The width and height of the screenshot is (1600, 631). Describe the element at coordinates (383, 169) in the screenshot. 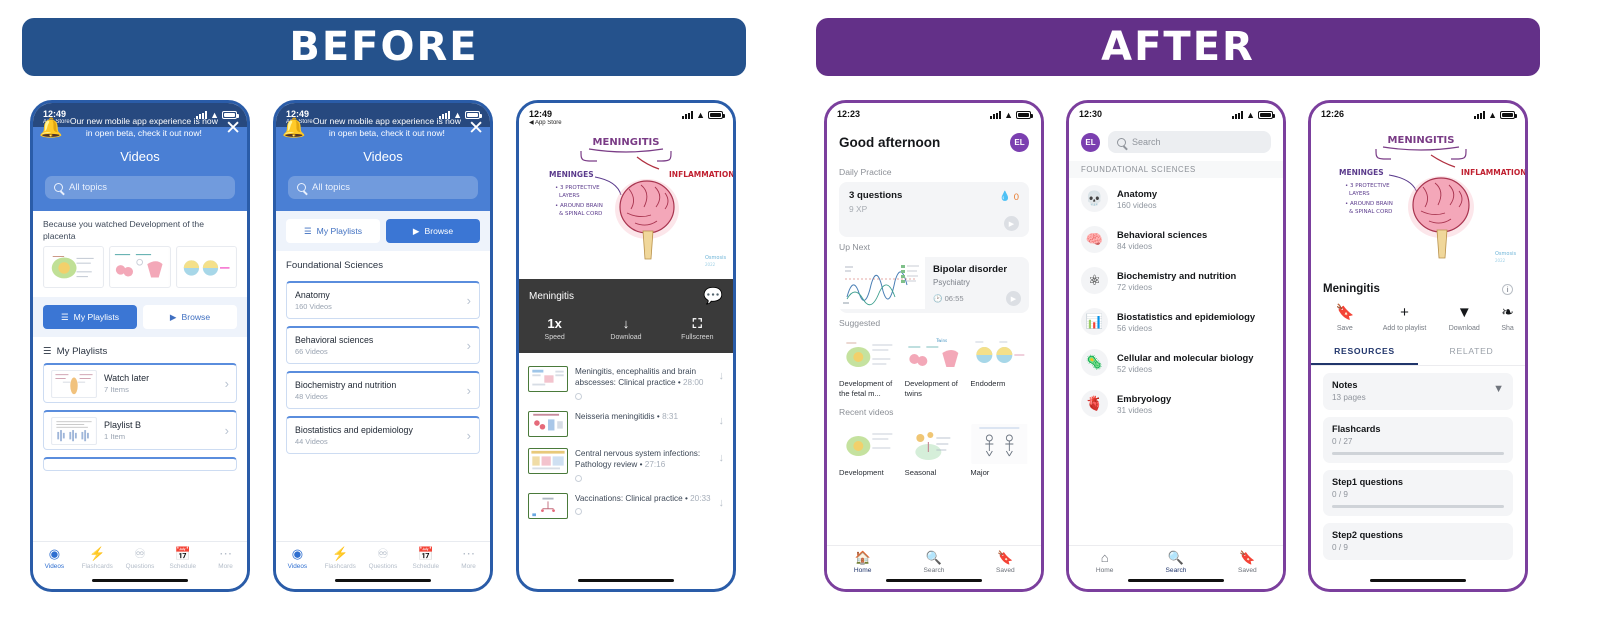

I see `phone2-hero: Videos All topics` at that location.